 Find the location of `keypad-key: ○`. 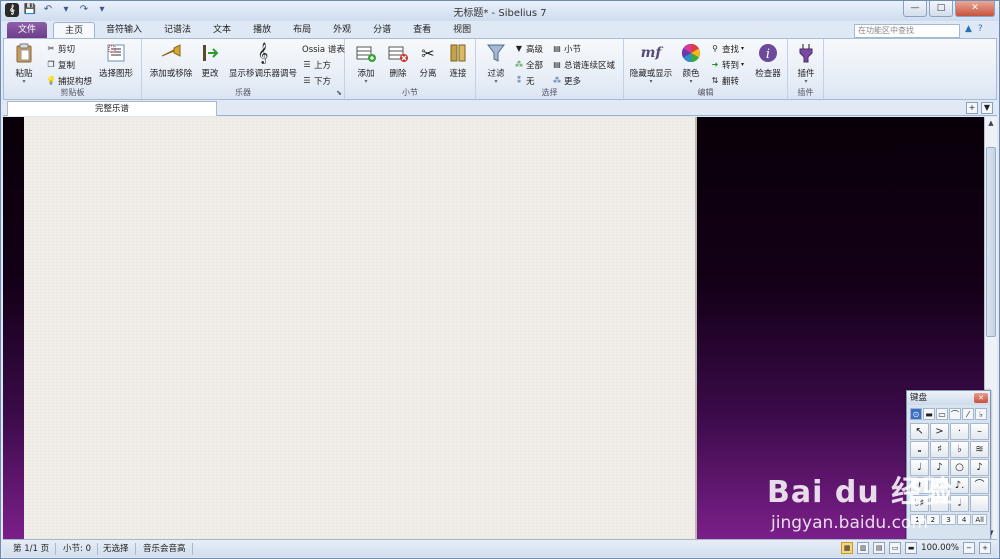

keypad-key: ○ is located at coordinates (959, 467).